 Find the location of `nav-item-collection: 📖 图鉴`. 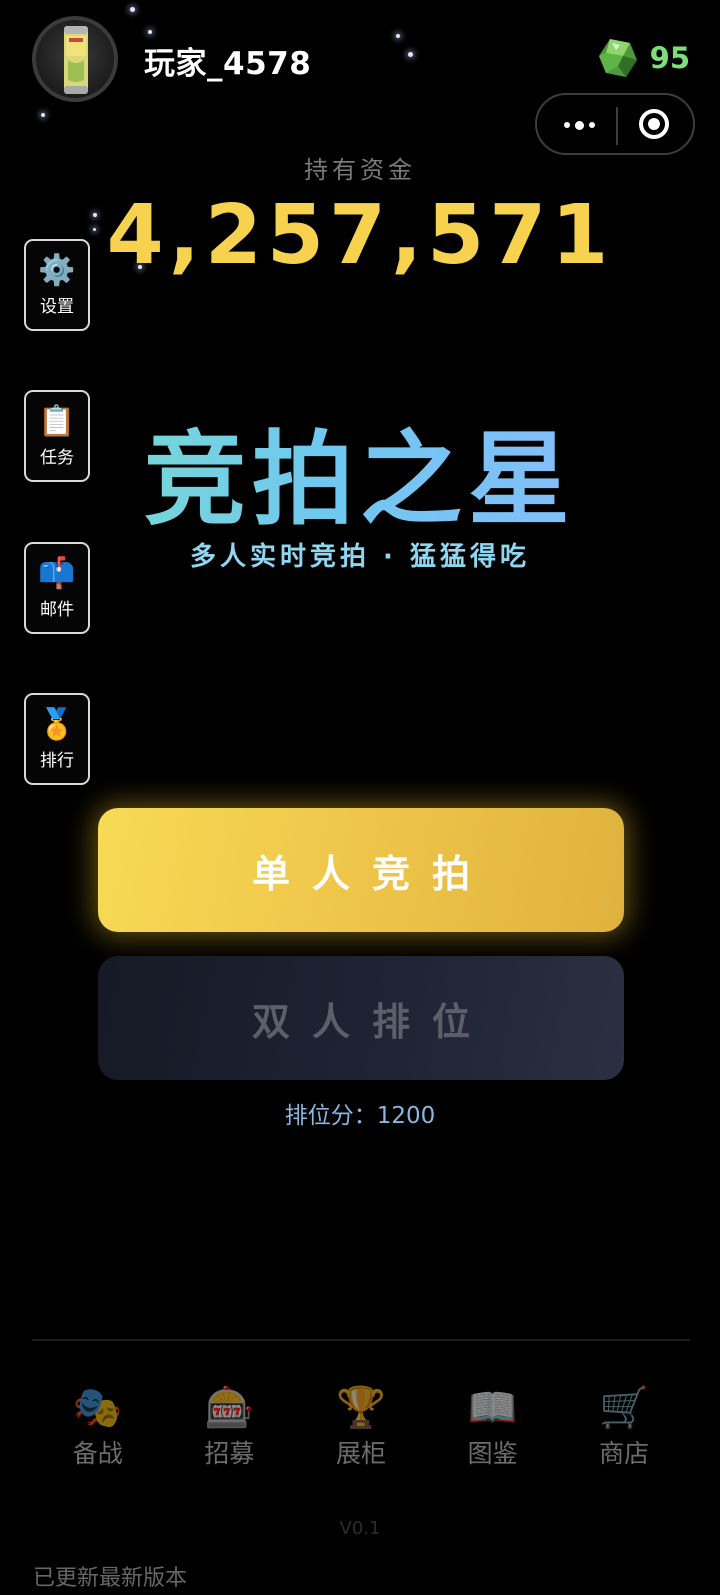

nav-item-collection: 📖 图鉴 is located at coordinates (493, 1439).